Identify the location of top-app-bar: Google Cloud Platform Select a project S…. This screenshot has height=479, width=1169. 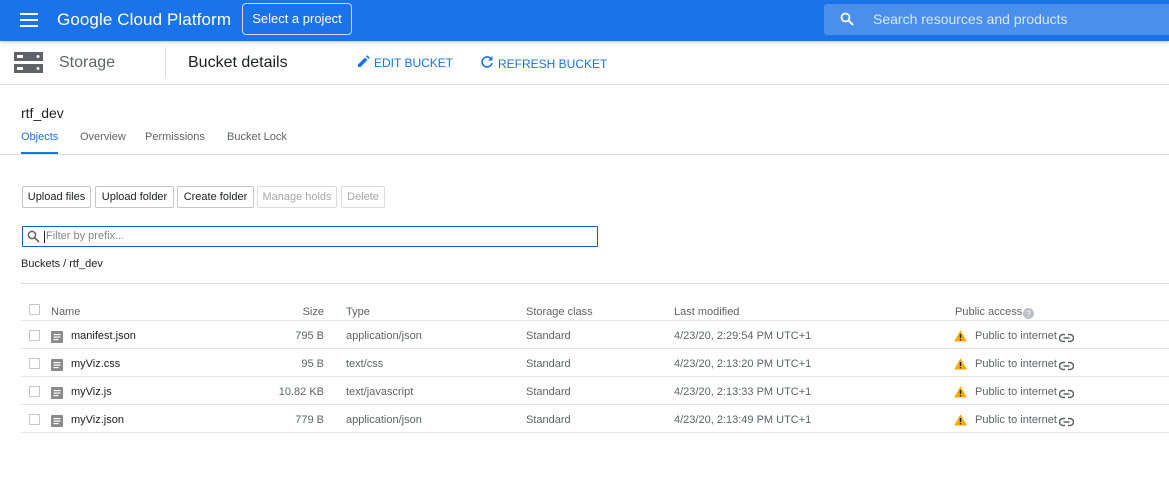
(584, 20).